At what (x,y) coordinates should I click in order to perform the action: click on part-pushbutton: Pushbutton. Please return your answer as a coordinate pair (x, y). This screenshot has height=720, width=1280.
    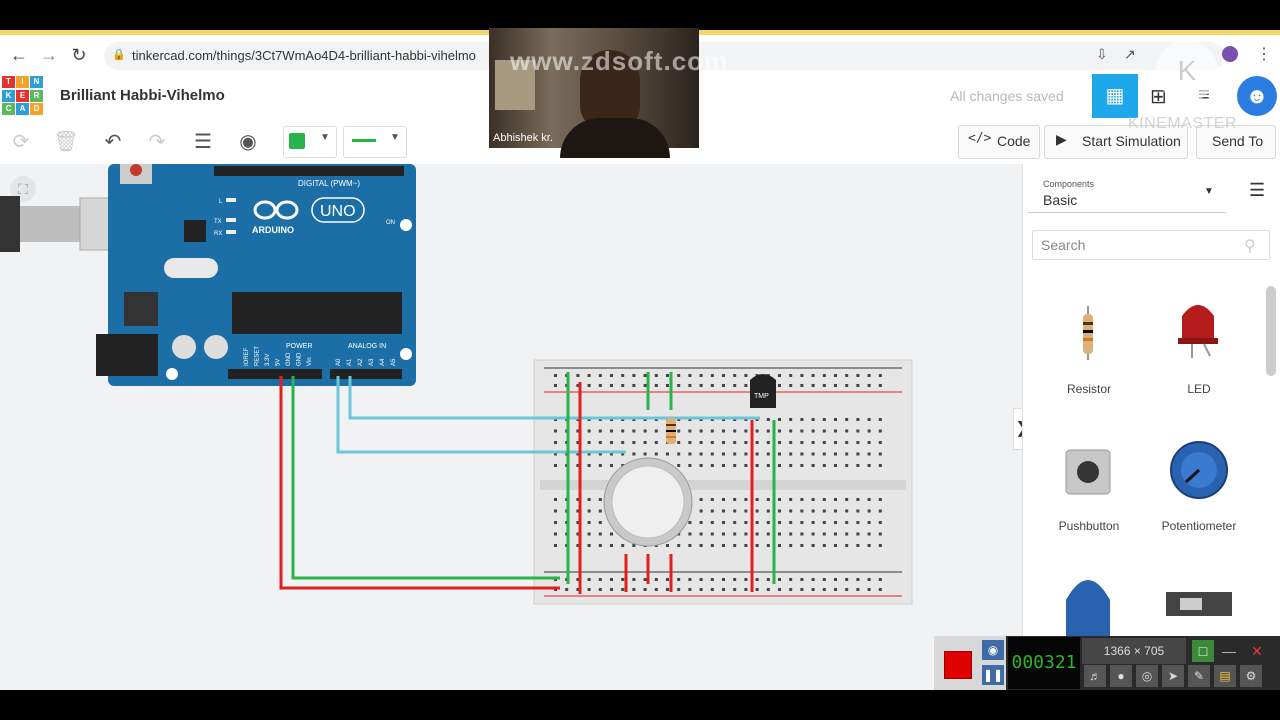
    Looking at the image, I should click on (1089, 526).